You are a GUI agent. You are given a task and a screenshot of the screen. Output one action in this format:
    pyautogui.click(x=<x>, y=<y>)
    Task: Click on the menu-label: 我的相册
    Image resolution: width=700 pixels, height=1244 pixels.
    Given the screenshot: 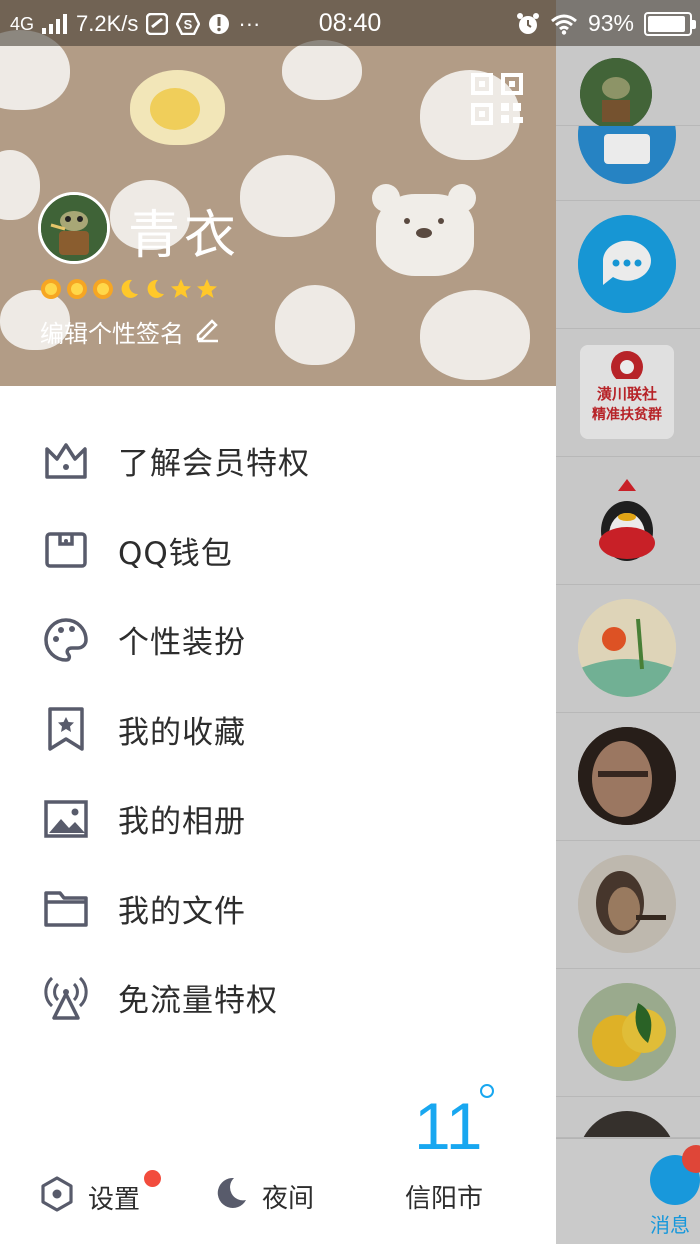 What is the action you would take?
    pyautogui.click(x=182, y=822)
    